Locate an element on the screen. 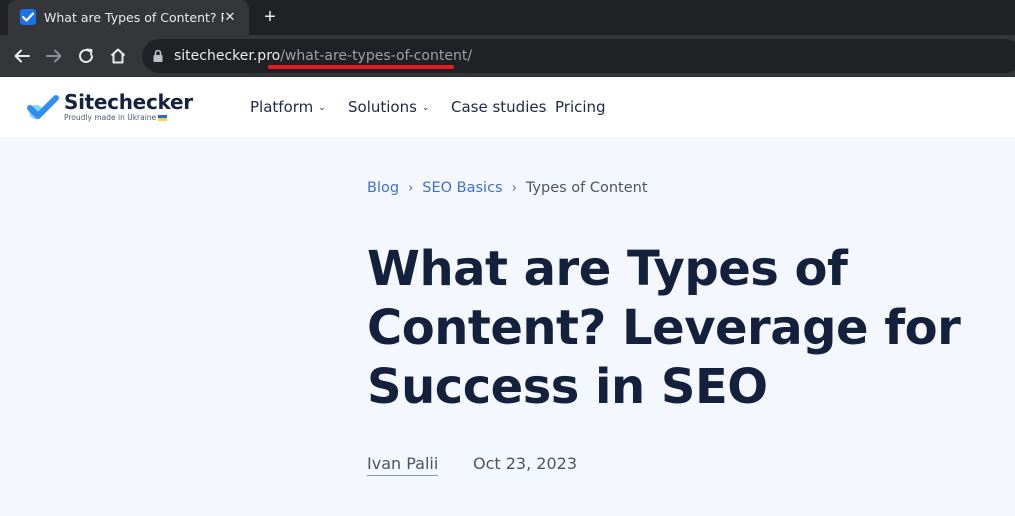 The width and height of the screenshot is (1015, 516). nav-platform: Platform ⌄ is located at coordinates (288, 107).